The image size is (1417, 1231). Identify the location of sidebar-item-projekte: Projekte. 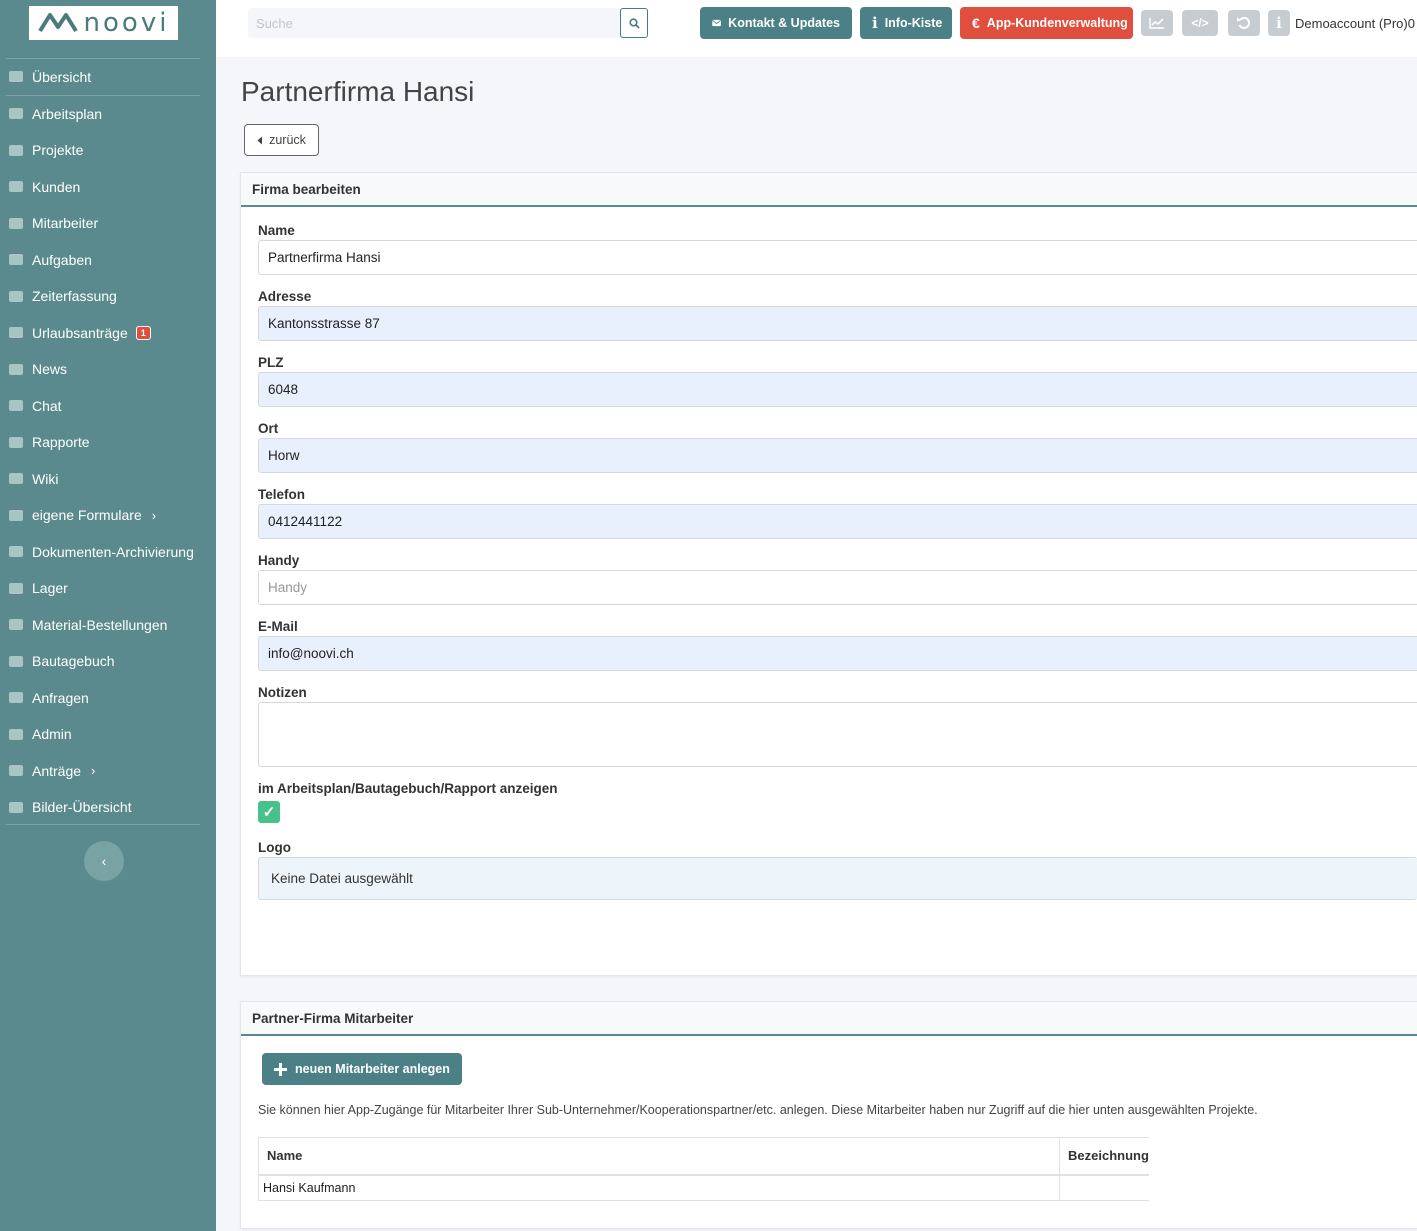
(103, 150).